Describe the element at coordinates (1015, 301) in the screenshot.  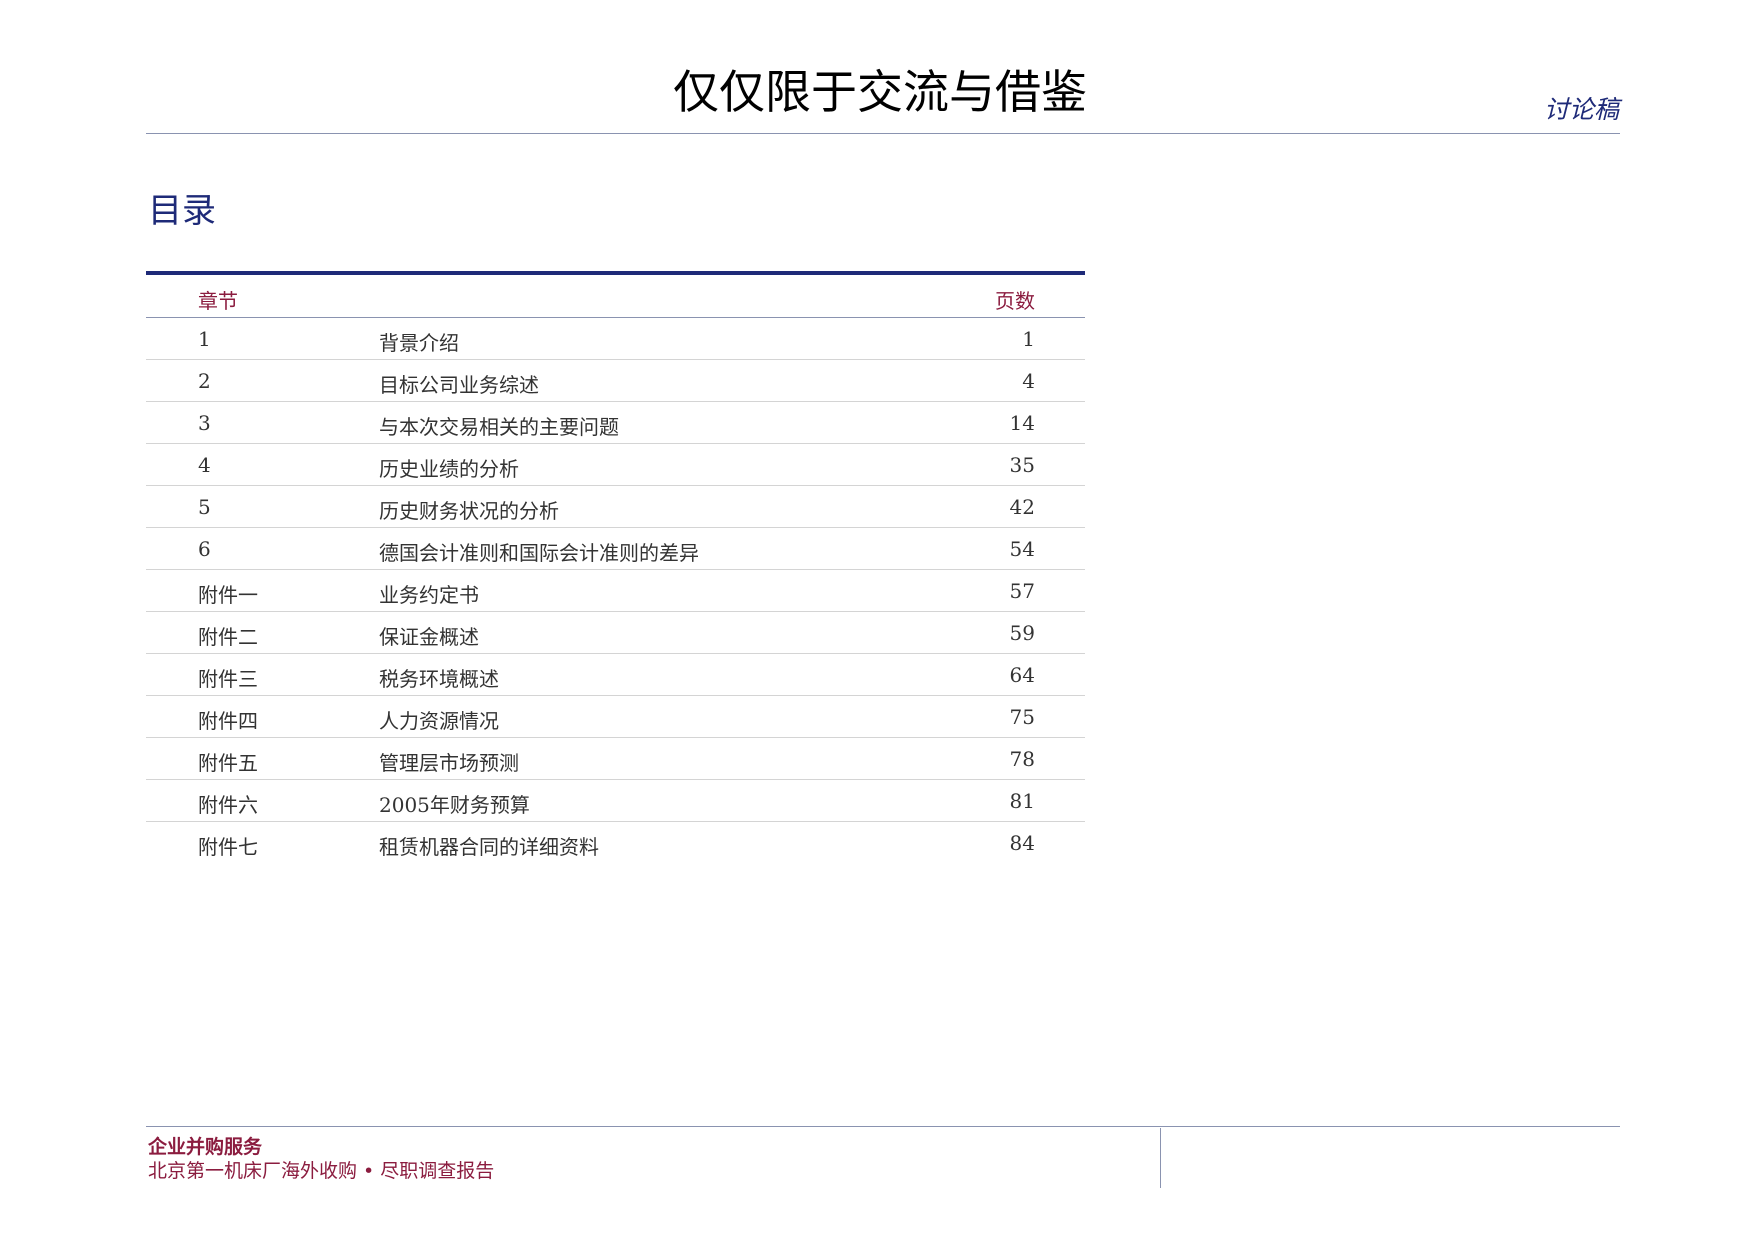
I see `column-header-page: 页数` at that location.